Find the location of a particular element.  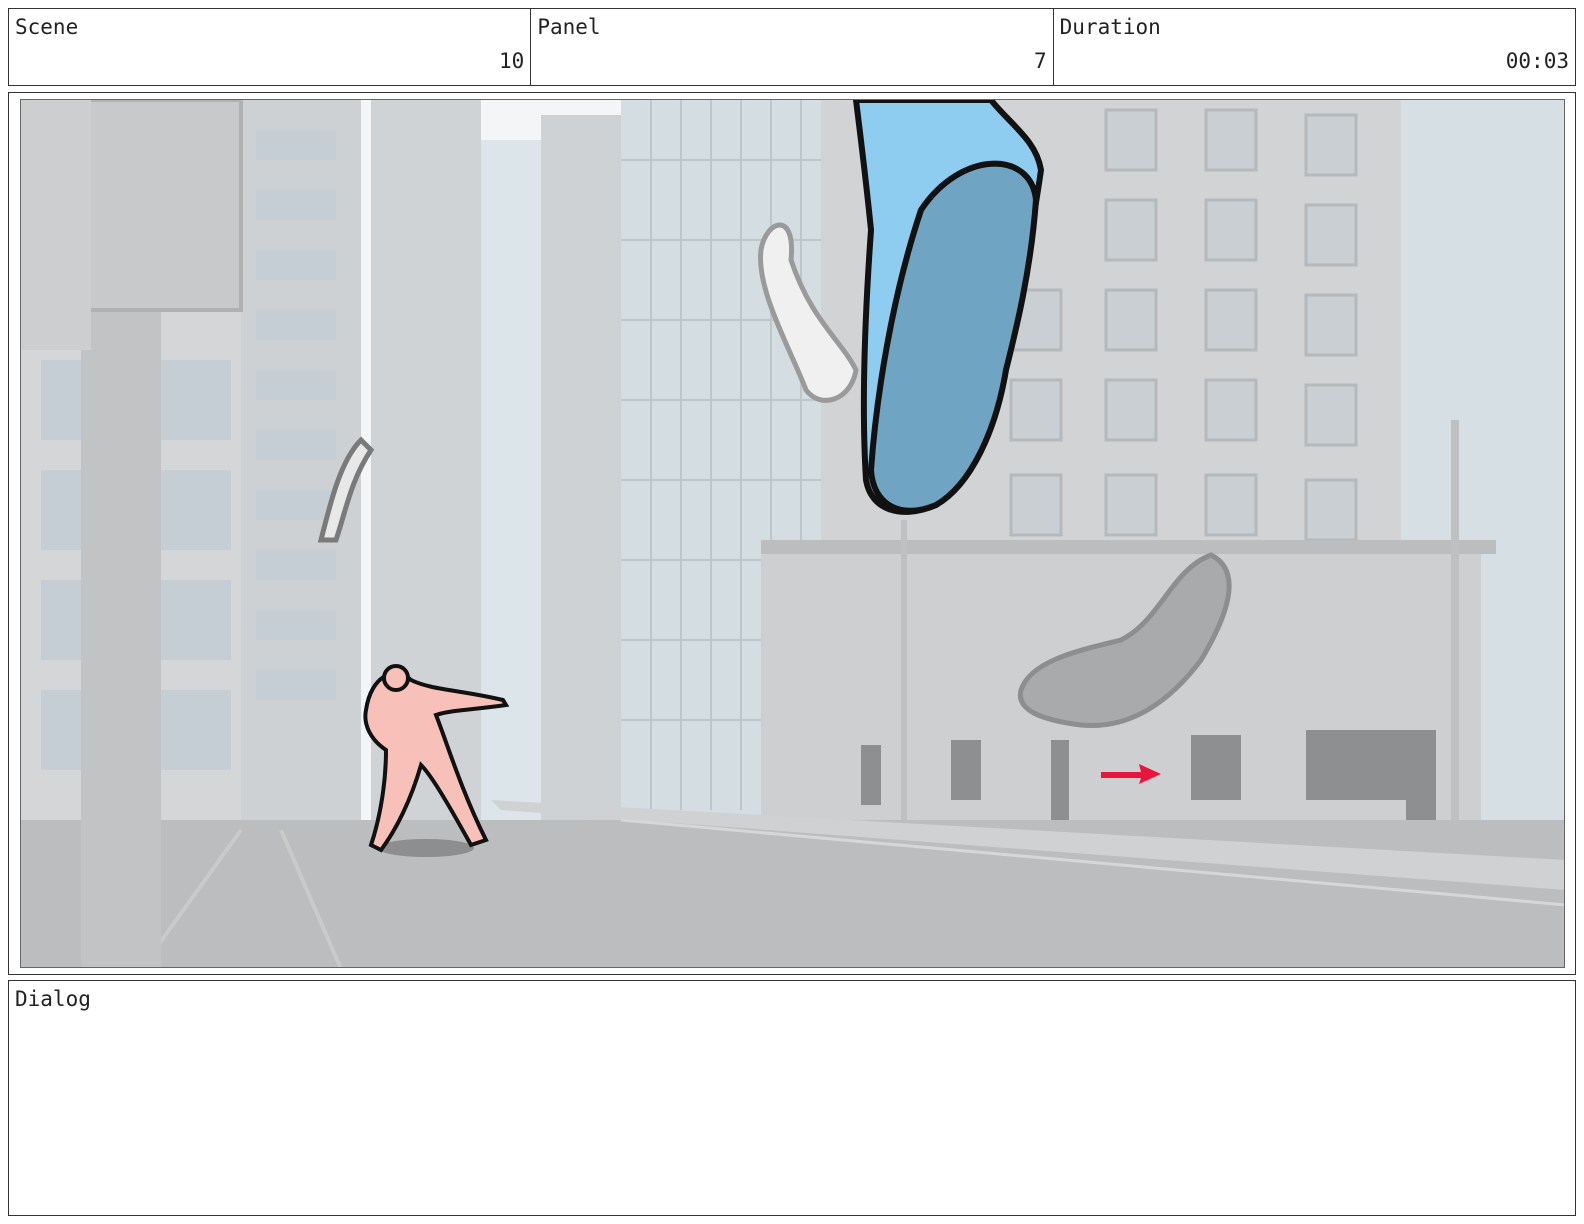

storyboard-header: Scene 10 Panel 7 Duration 00:03 is located at coordinates (792, 47).